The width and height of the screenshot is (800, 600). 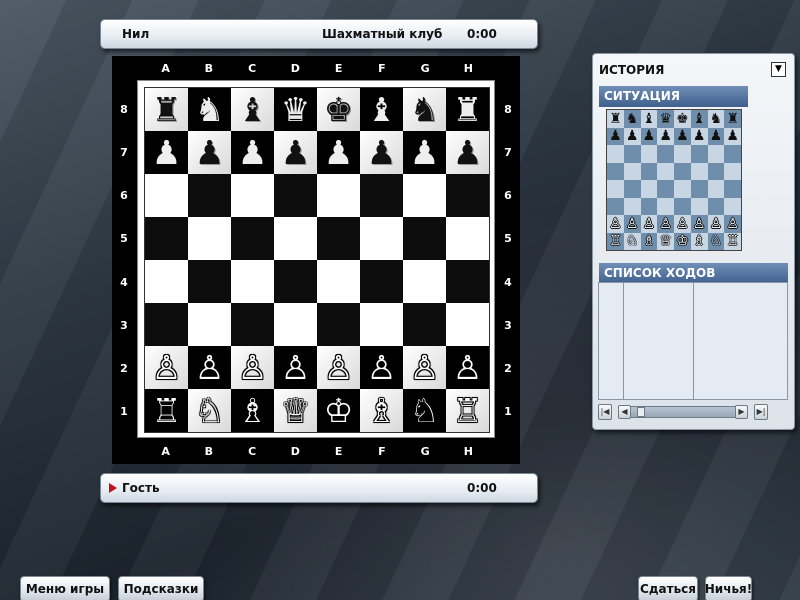 I want to click on square-c2: ♙, so click(x=252, y=367).